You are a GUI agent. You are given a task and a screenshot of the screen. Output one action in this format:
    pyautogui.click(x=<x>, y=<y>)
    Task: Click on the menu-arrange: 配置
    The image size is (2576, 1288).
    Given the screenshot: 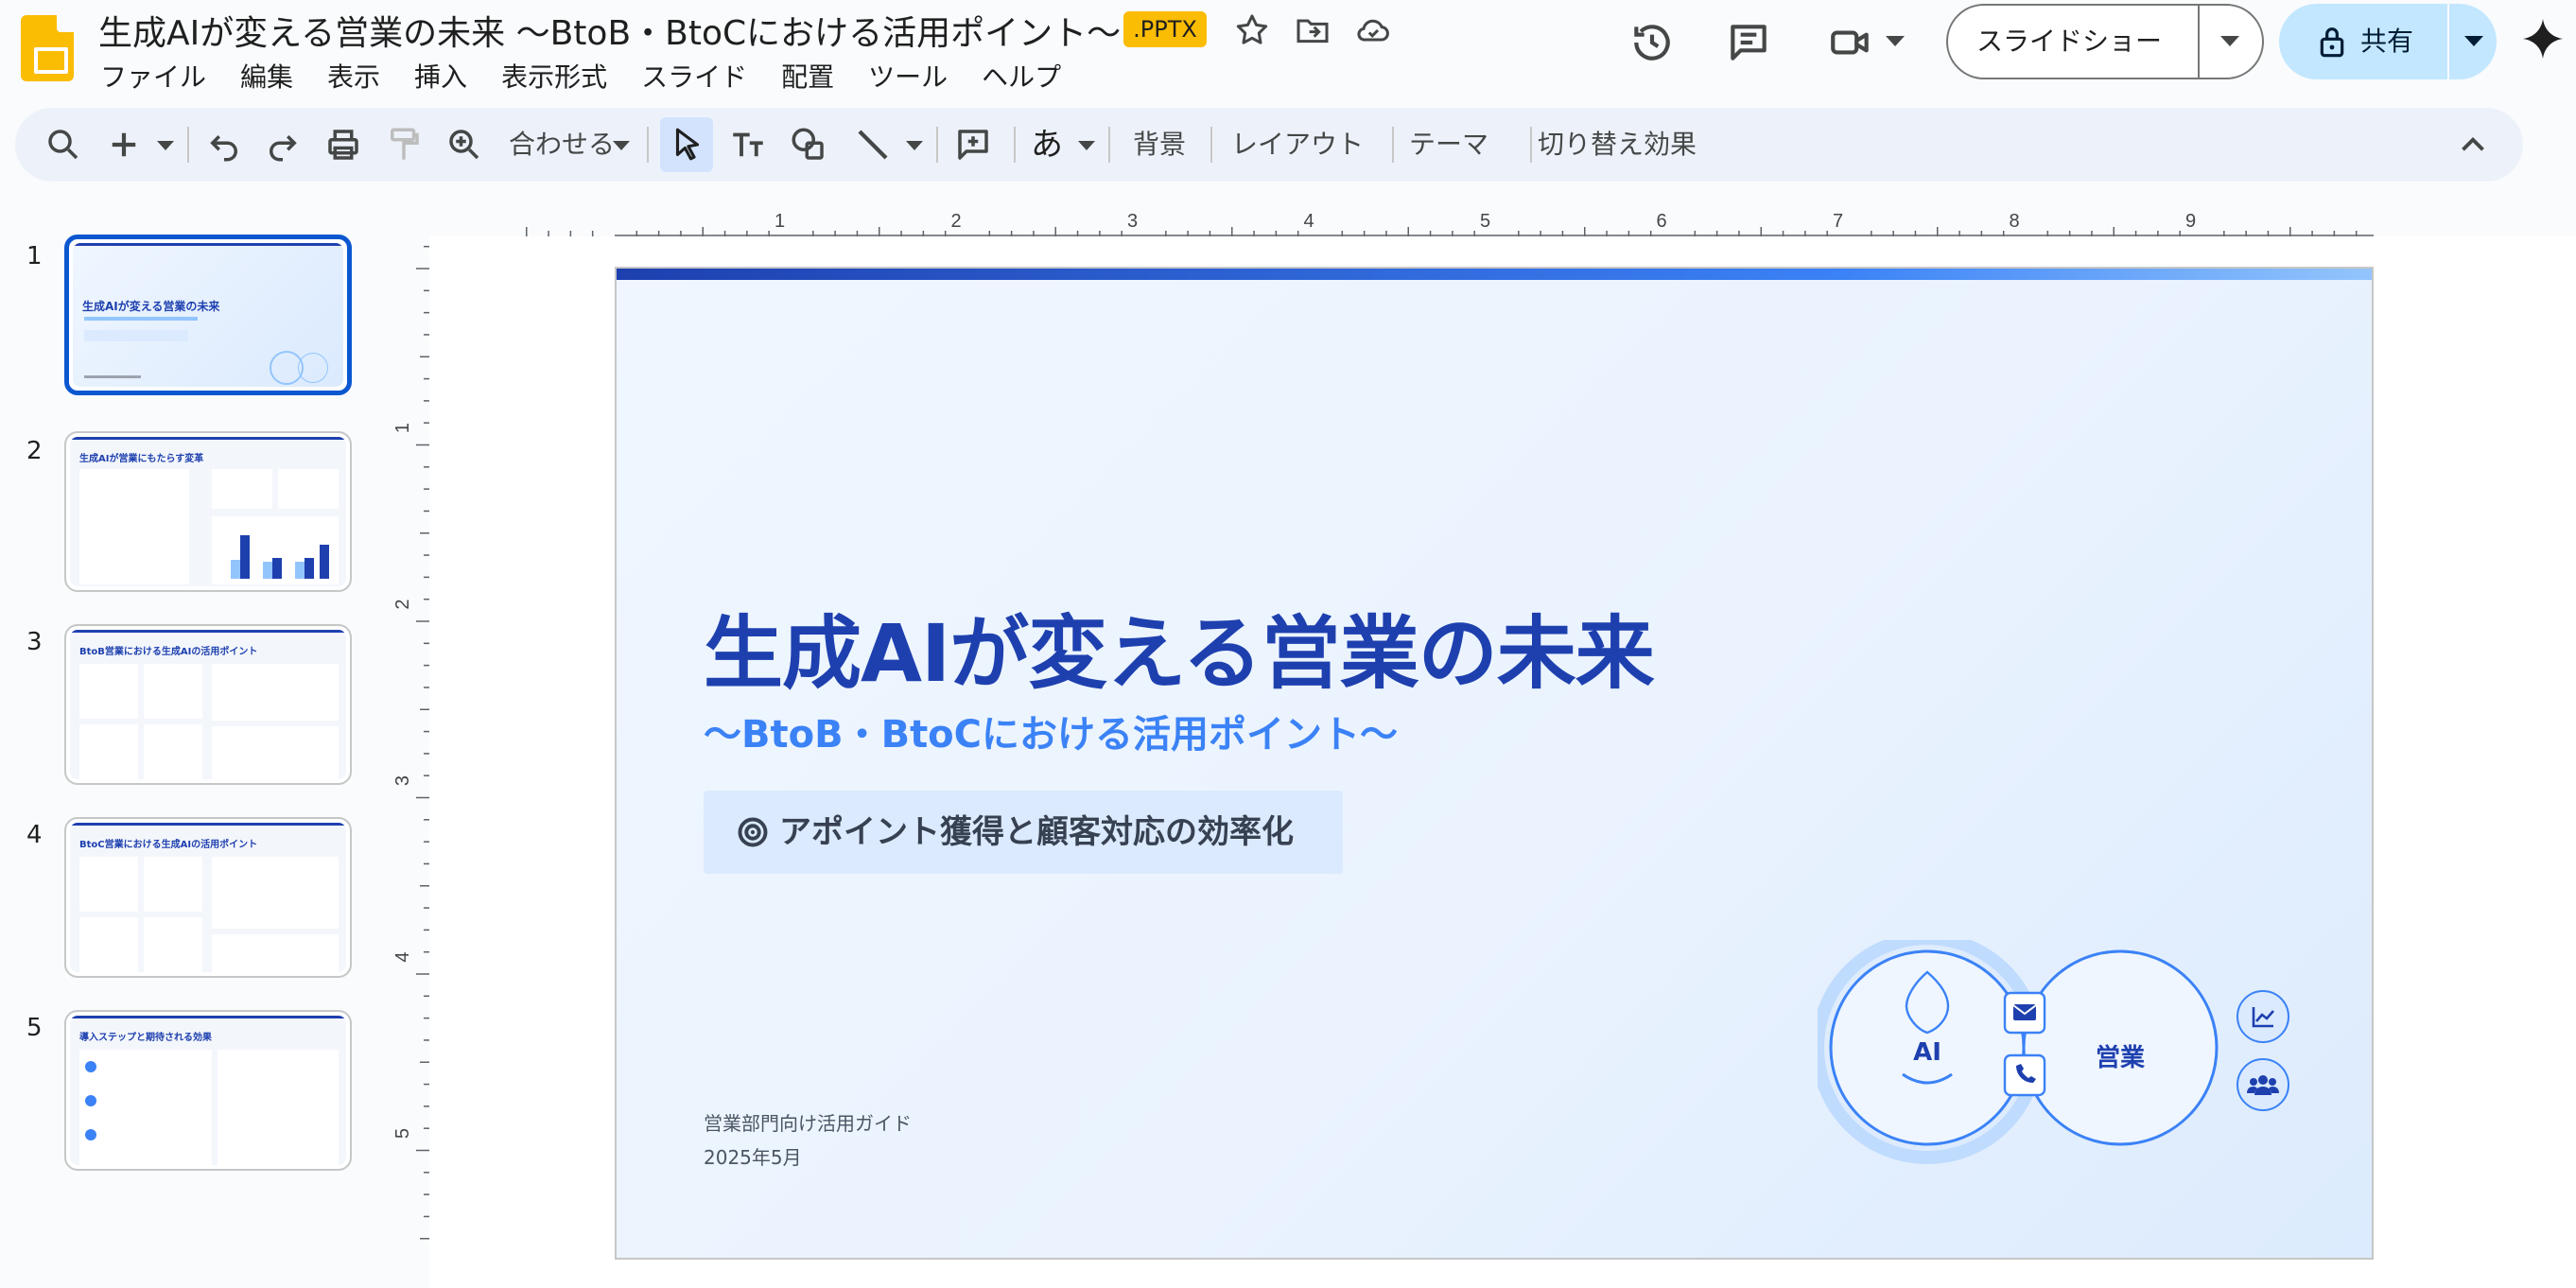 What is the action you would take?
    pyautogui.click(x=807, y=76)
    